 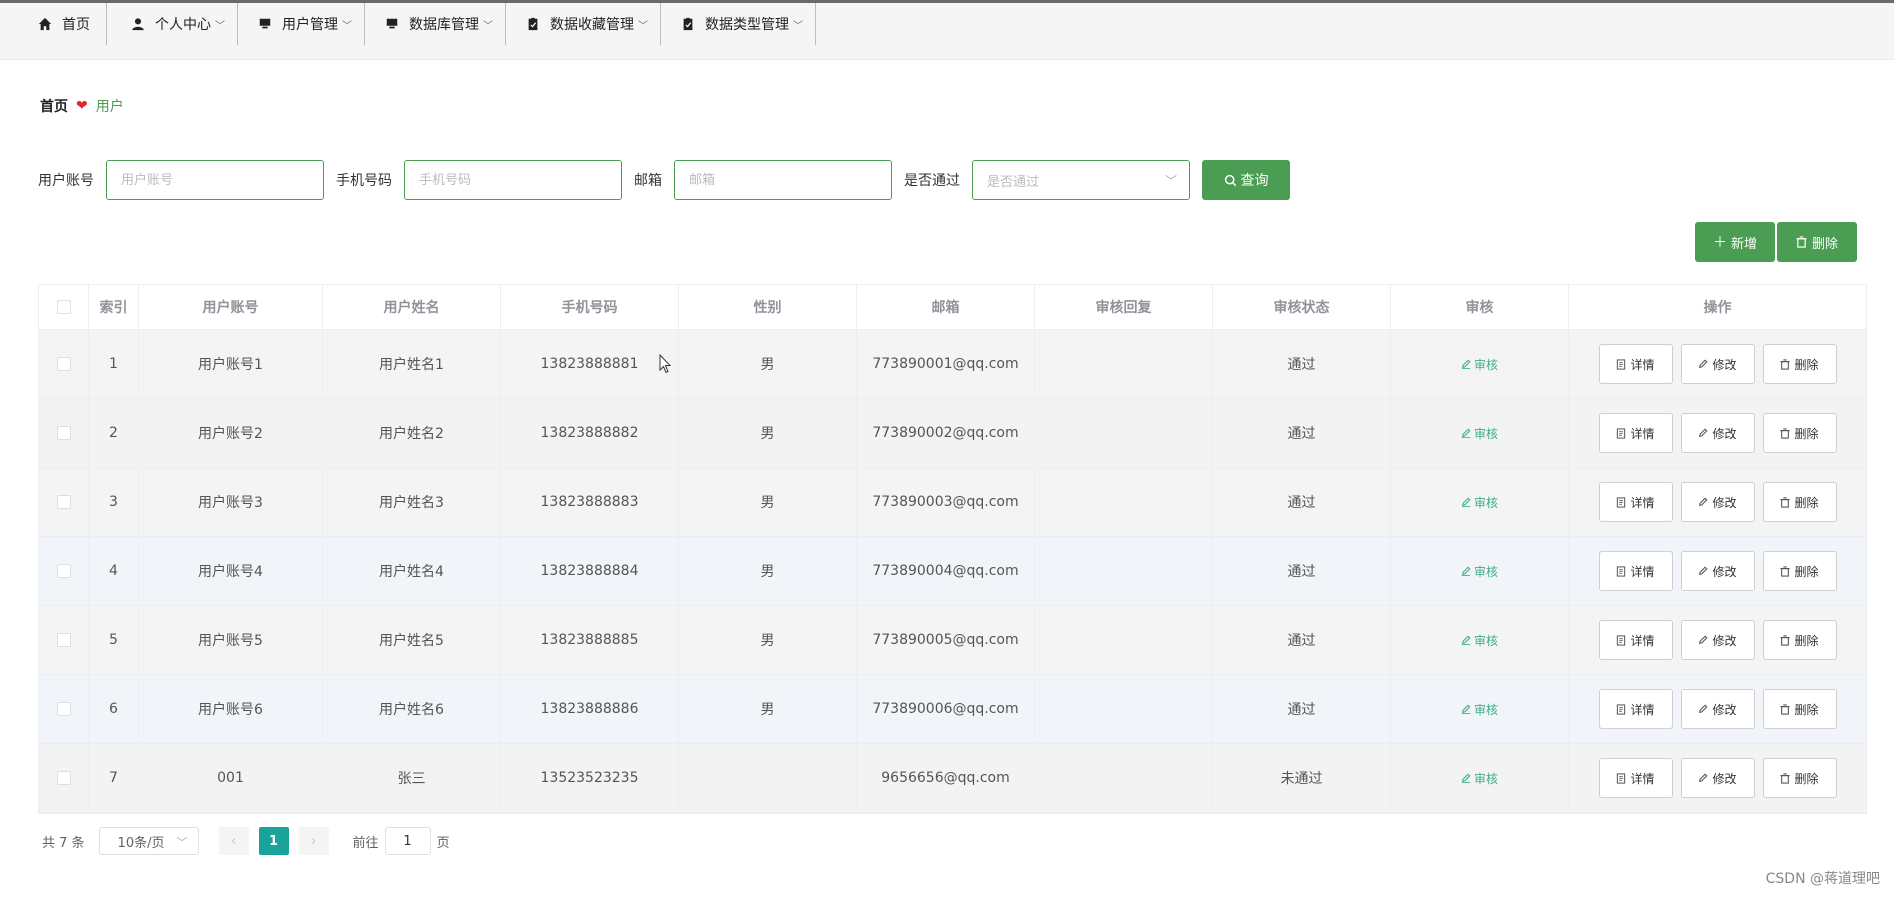 What do you see at coordinates (364, 181) in the screenshot?
I see `phone-label: 手机号码` at bounding box center [364, 181].